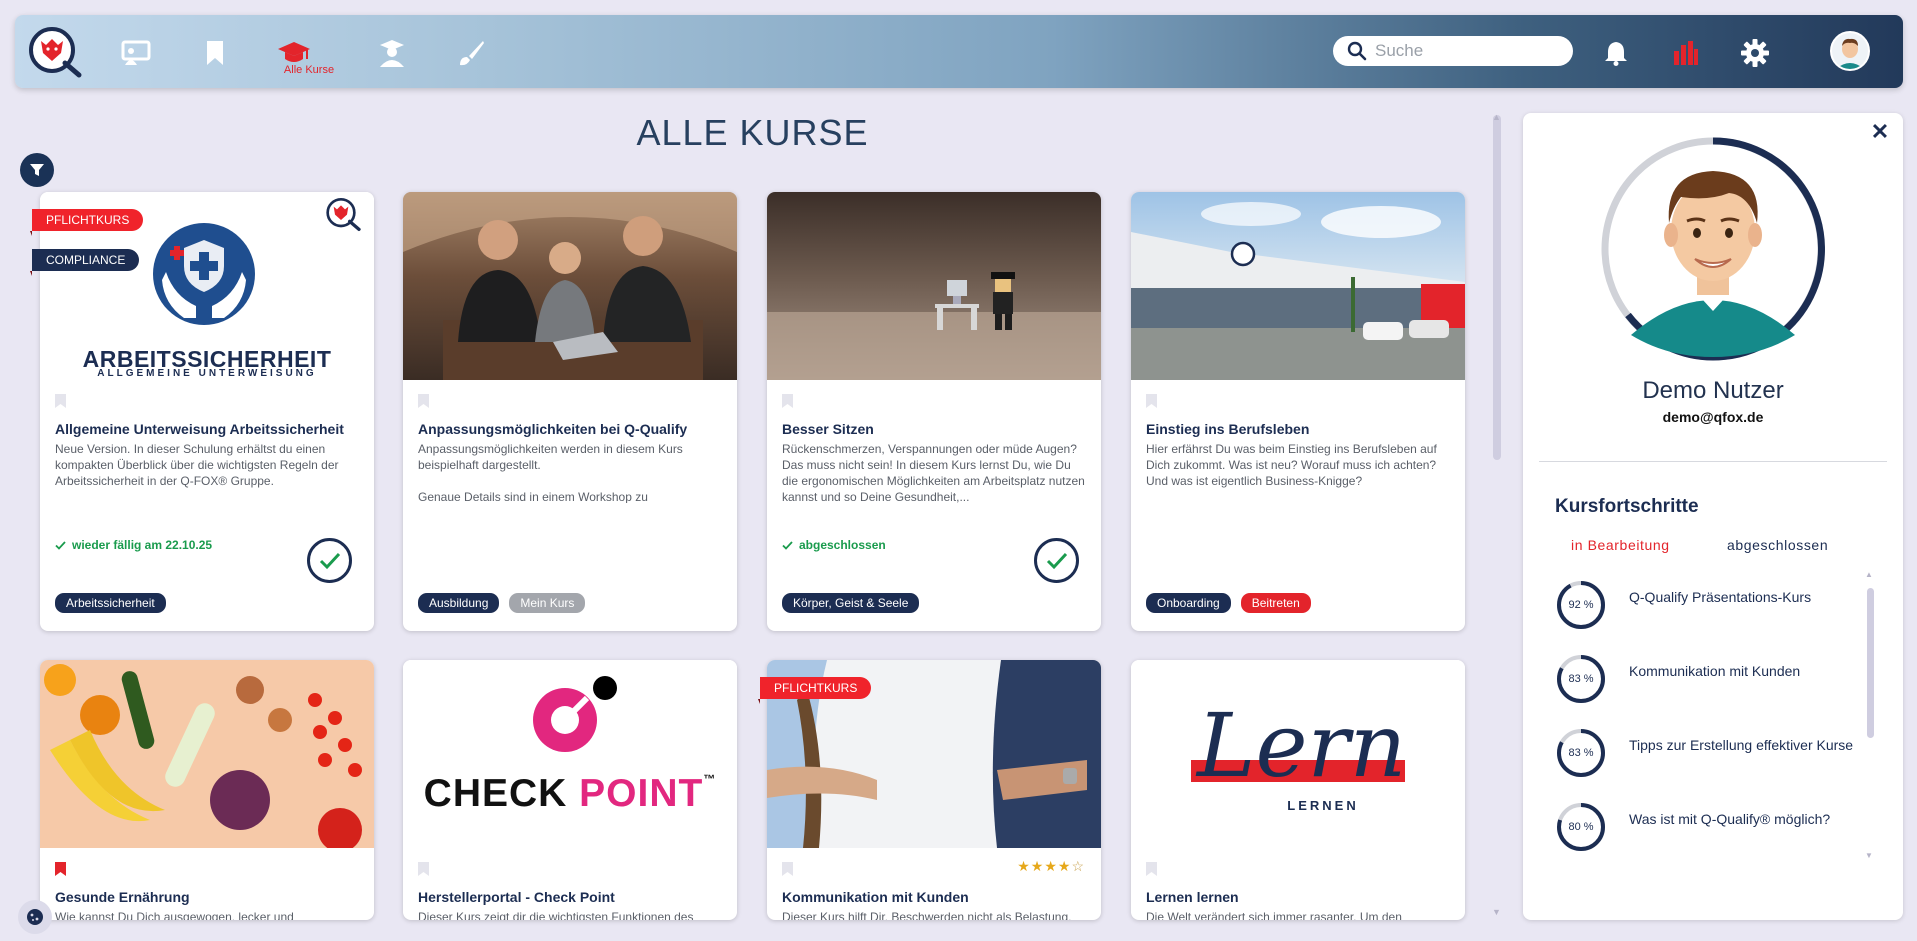  I want to click on course-status: wieder fällig am 22.10.25, so click(133, 545).